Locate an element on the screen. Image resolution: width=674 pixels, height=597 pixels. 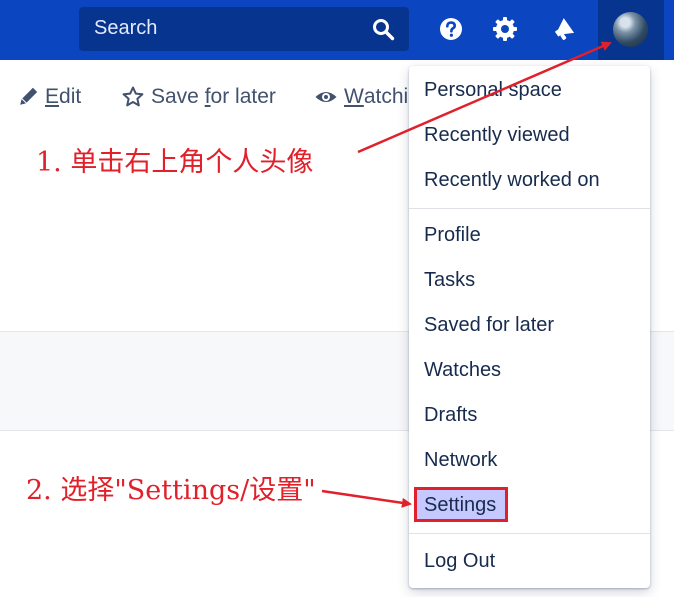
edit-mnemonic: E is located at coordinates (52, 96).